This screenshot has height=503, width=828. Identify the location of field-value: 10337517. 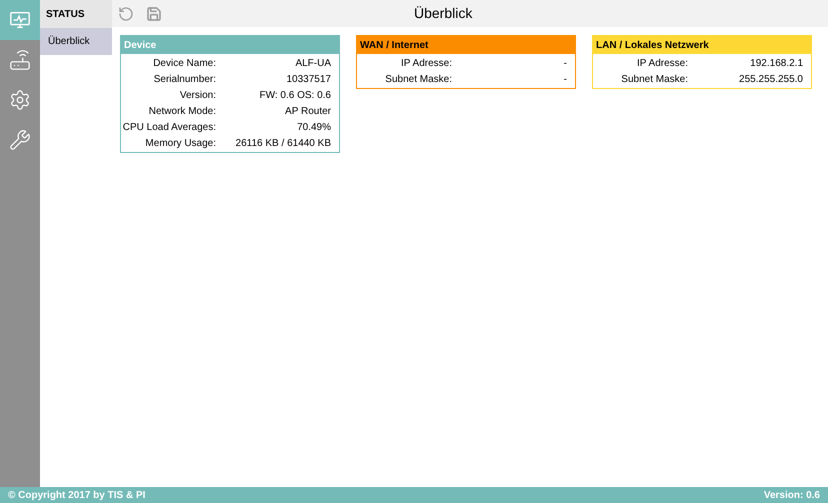
(309, 79).